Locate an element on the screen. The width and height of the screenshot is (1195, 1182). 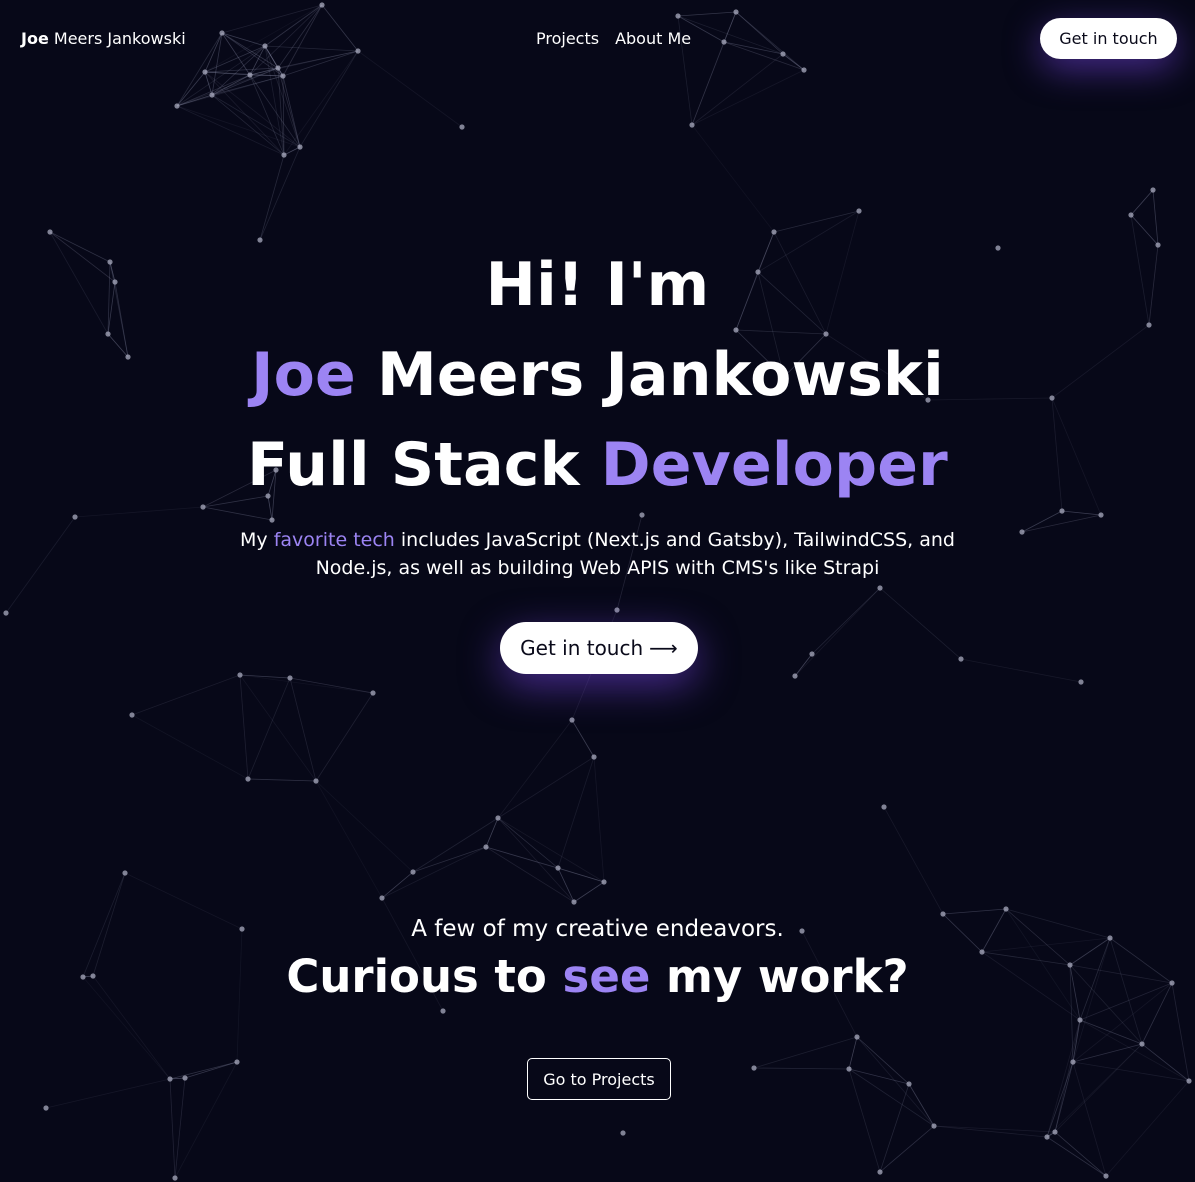
logo-last-name: Meers Jankowski is located at coordinates (117, 38).